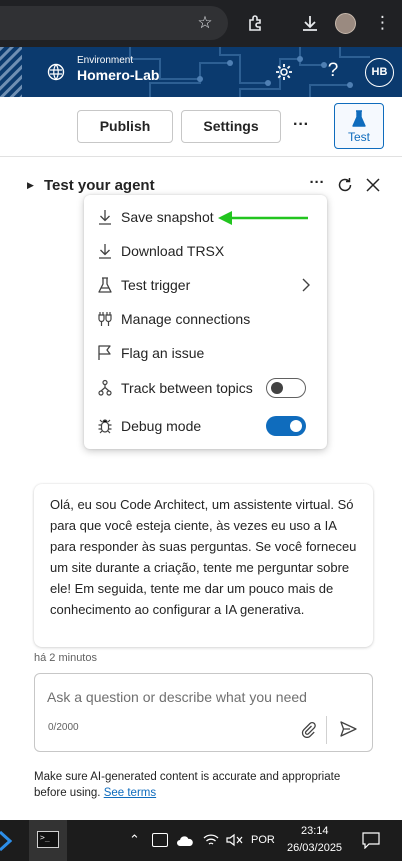 This screenshot has height=861, width=402. What do you see at coordinates (211, 840) in the screenshot?
I see `wifi-icon` at bounding box center [211, 840].